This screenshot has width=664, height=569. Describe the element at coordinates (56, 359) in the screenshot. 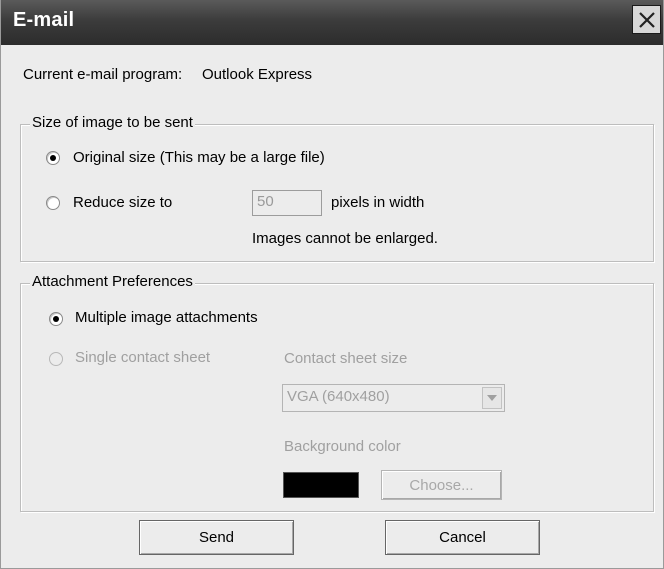

I see `single-contact-sheet-radio` at that location.